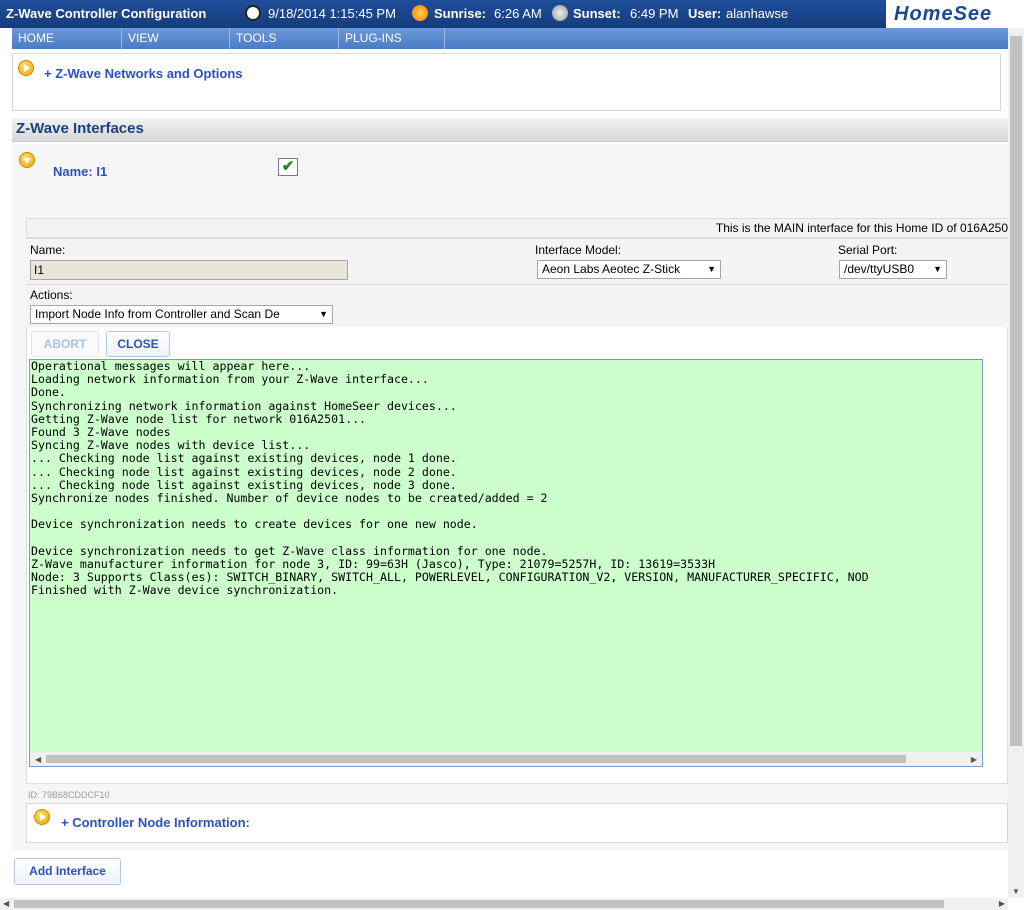 The image size is (1024, 910). What do you see at coordinates (597, 13) in the screenshot?
I see `sunset-label: Sunset:` at bounding box center [597, 13].